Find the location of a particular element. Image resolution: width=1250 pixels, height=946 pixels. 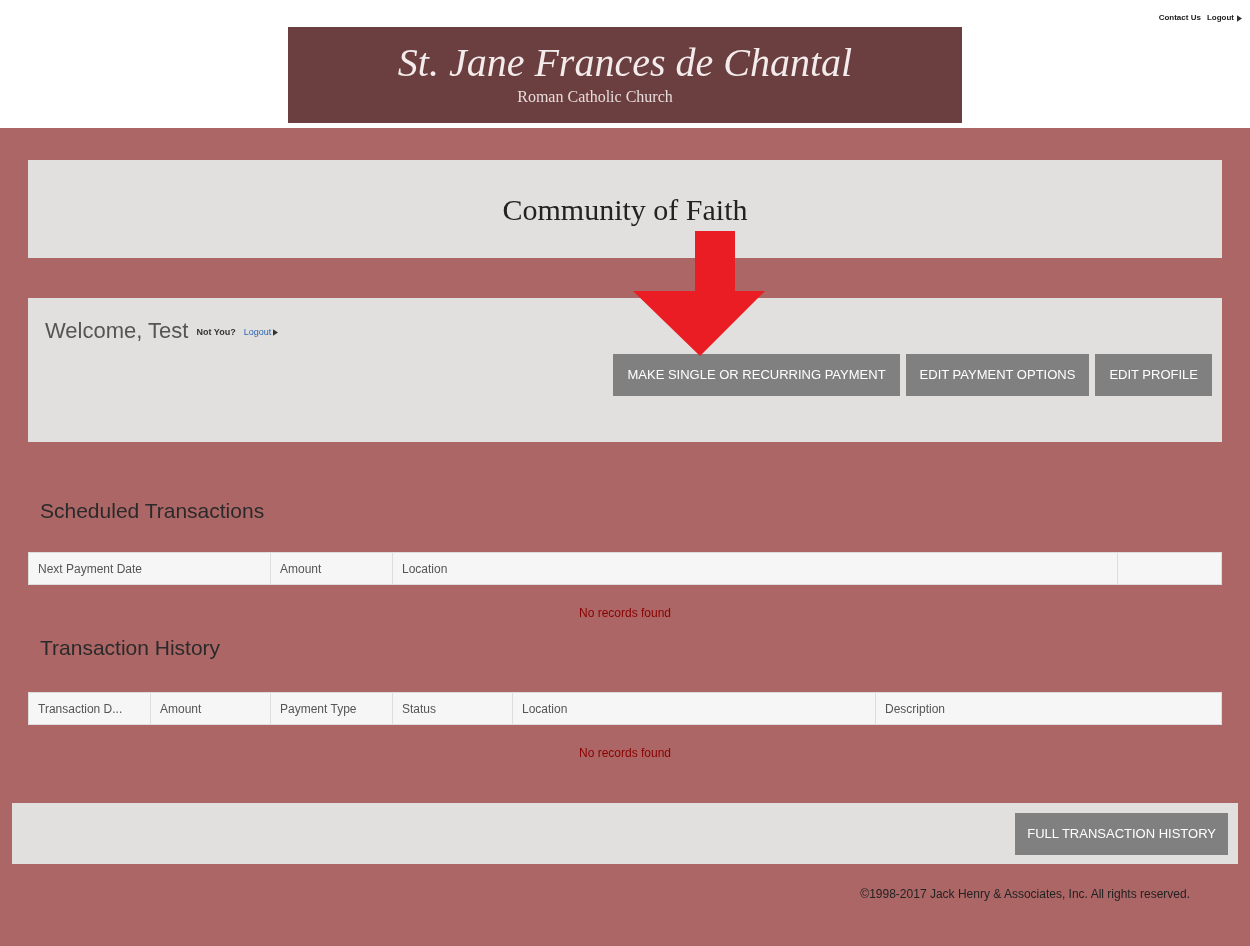

logo-title: St. Jane Frances de Chantal is located at coordinates (625, 63).